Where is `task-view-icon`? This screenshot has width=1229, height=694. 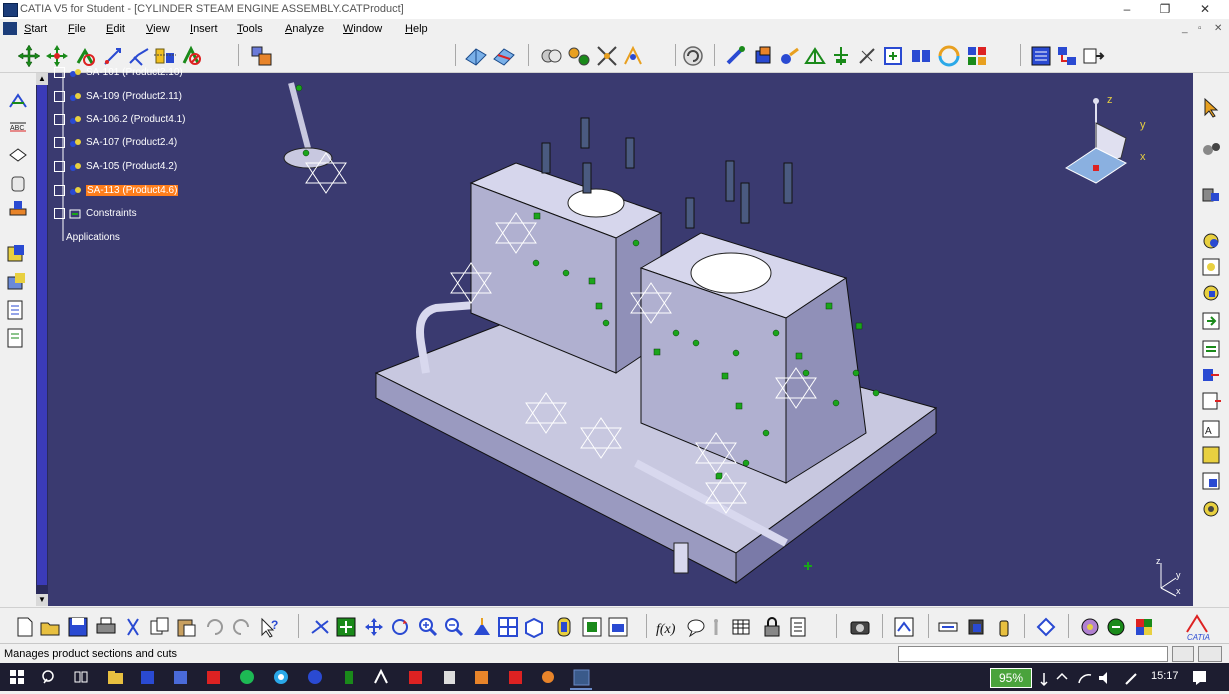
task-view-icon is located at coordinates (81, 677).